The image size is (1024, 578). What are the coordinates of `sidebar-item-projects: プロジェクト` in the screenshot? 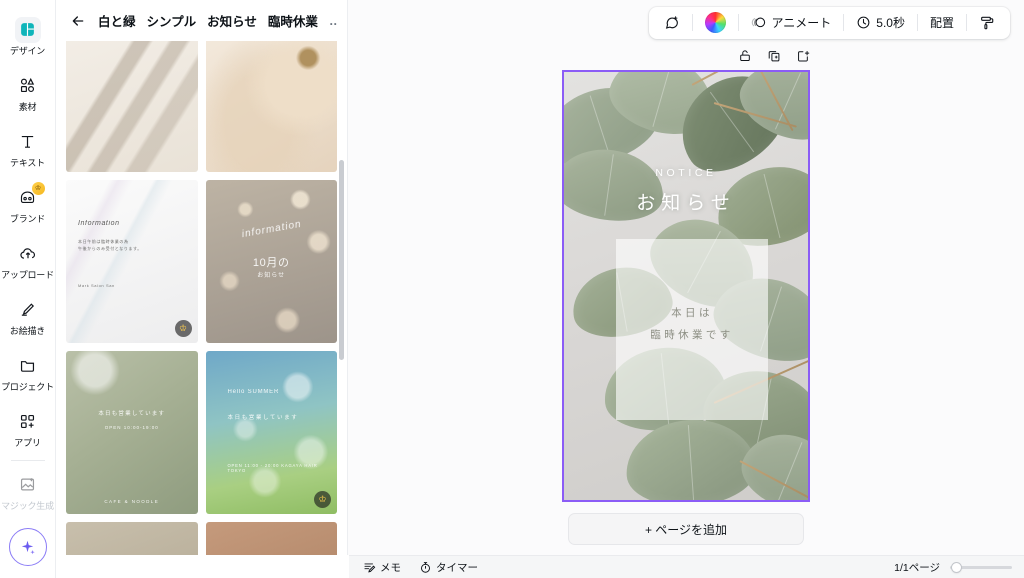 It's located at (28, 372).